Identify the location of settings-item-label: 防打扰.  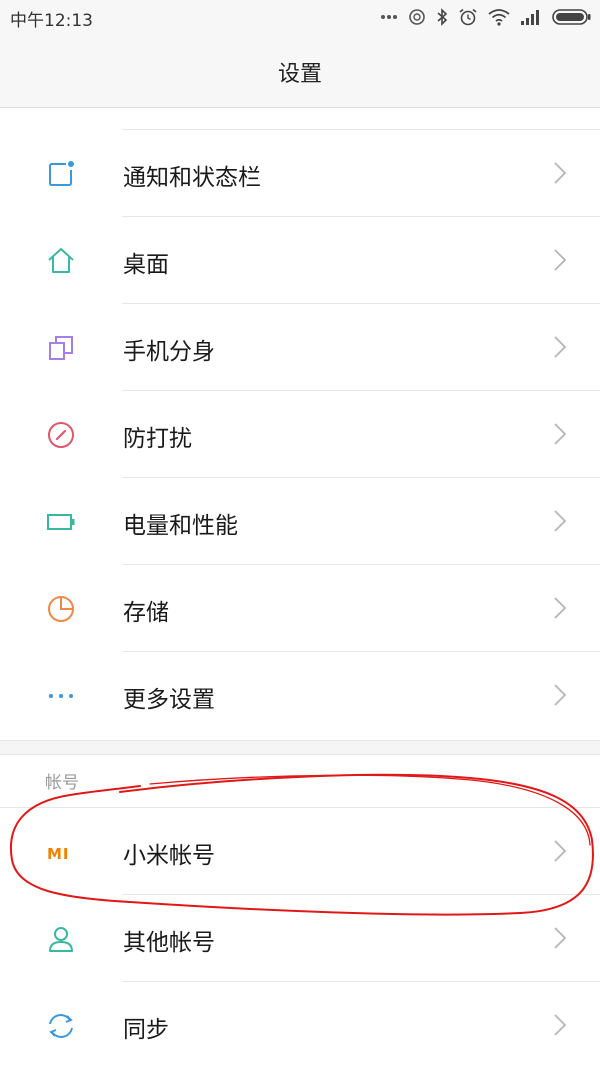
(157, 439).